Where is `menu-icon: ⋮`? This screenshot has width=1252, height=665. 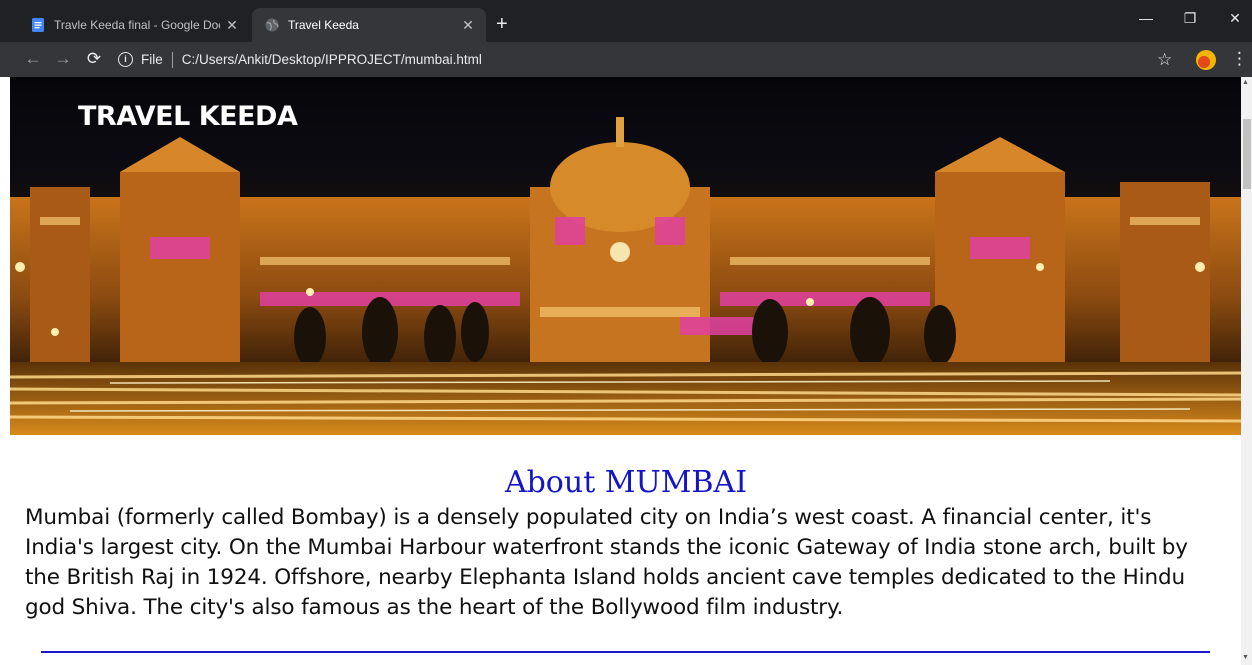
menu-icon: ⋮ is located at coordinates (1239, 59).